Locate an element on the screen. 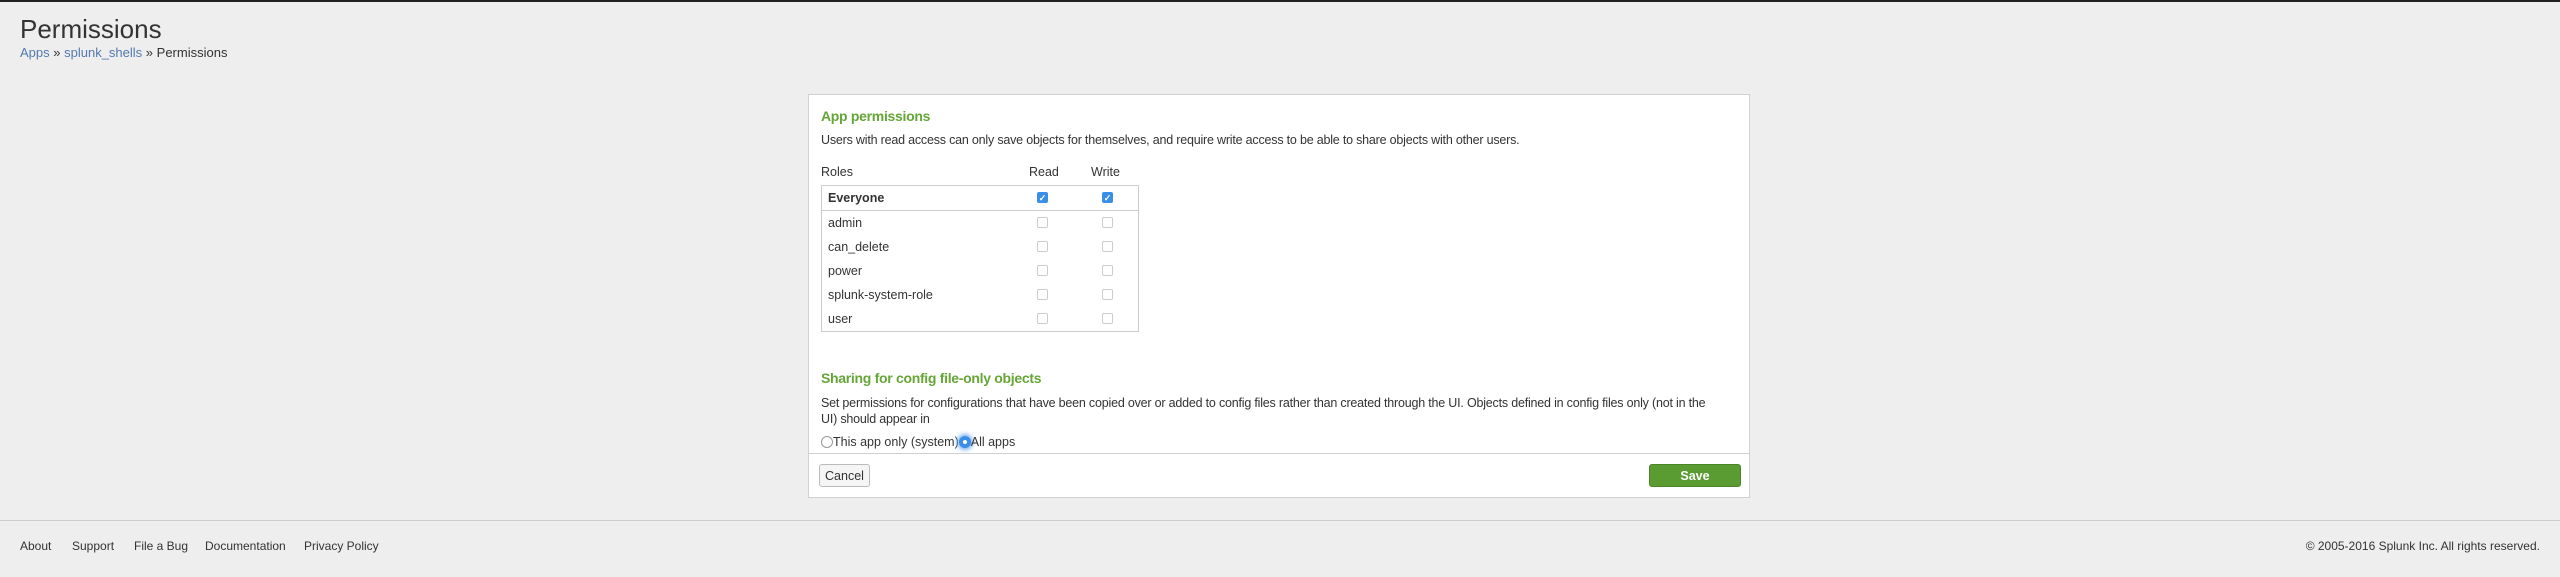 This screenshot has height=577, width=2560. table-row: power is located at coordinates (980, 271).